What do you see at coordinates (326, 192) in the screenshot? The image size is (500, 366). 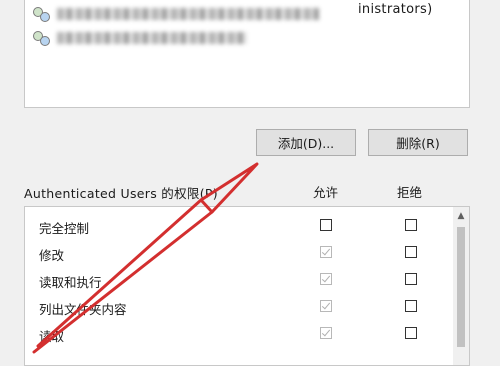 I see `allow-column-header: 允许` at bounding box center [326, 192].